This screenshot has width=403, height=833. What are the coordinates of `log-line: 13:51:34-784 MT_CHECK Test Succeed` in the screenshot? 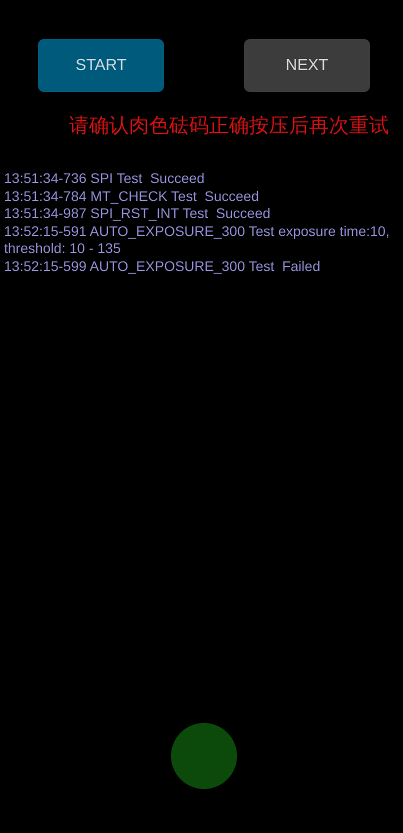 It's located at (132, 196).